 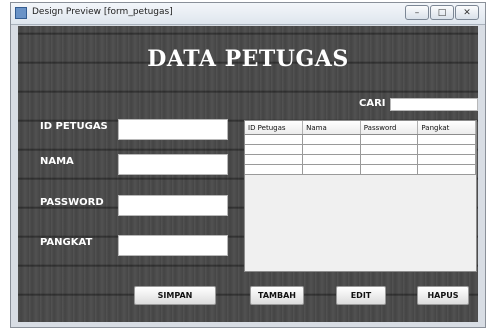 I want to click on column-header-pangkat: Pangkat, so click(x=446, y=128).